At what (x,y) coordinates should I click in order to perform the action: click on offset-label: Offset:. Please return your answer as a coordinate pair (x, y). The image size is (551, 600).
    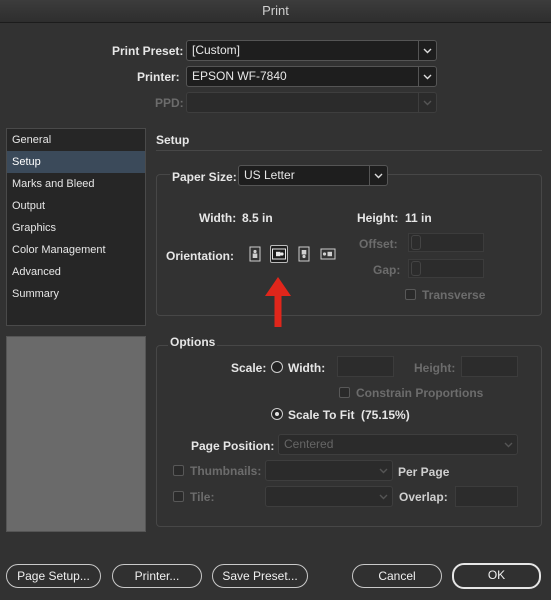
    Looking at the image, I should click on (378, 244).